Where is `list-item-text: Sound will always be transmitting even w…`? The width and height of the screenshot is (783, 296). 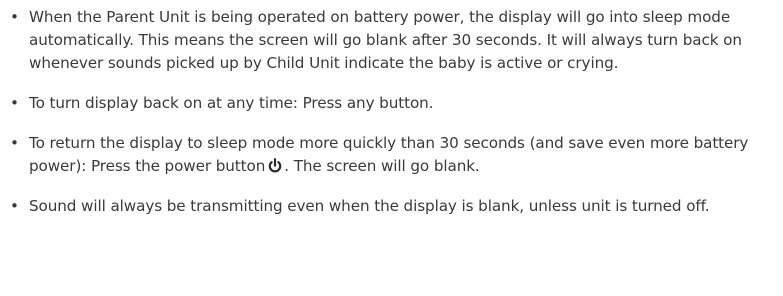 list-item-text: Sound will always be transmitting even w… is located at coordinates (369, 206).